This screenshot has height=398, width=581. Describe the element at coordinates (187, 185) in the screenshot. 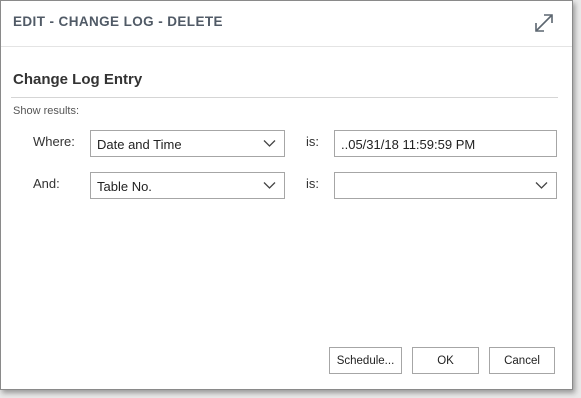

I see `and-field-select: Table No.` at that location.